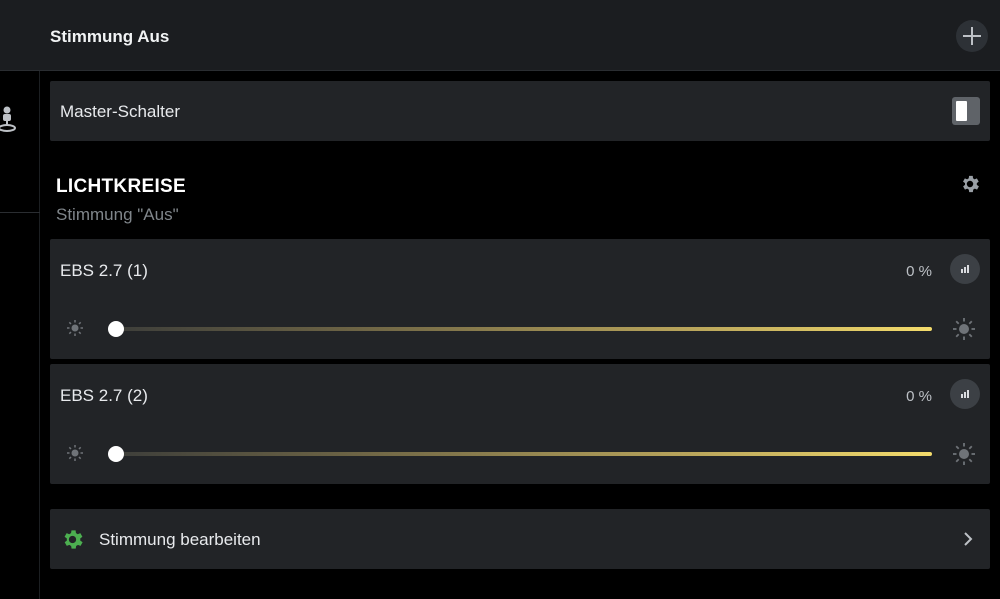 Image resolution: width=1000 pixels, height=599 pixels. I want to click on header-bar: Stimmung Aus, so click(520, 35).